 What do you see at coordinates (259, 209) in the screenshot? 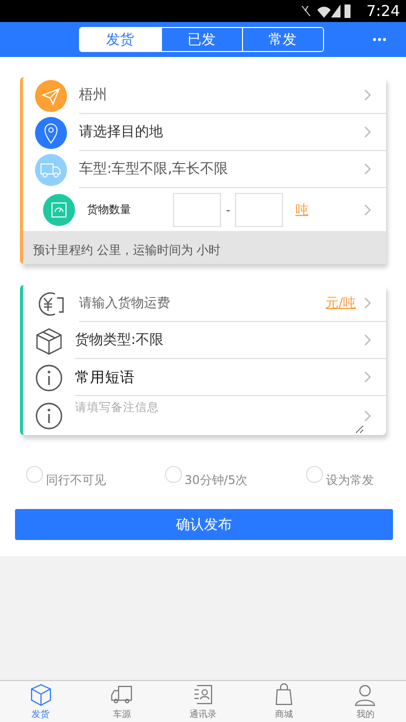
I see `quantity-max-field` at bounding box center [259, 209].